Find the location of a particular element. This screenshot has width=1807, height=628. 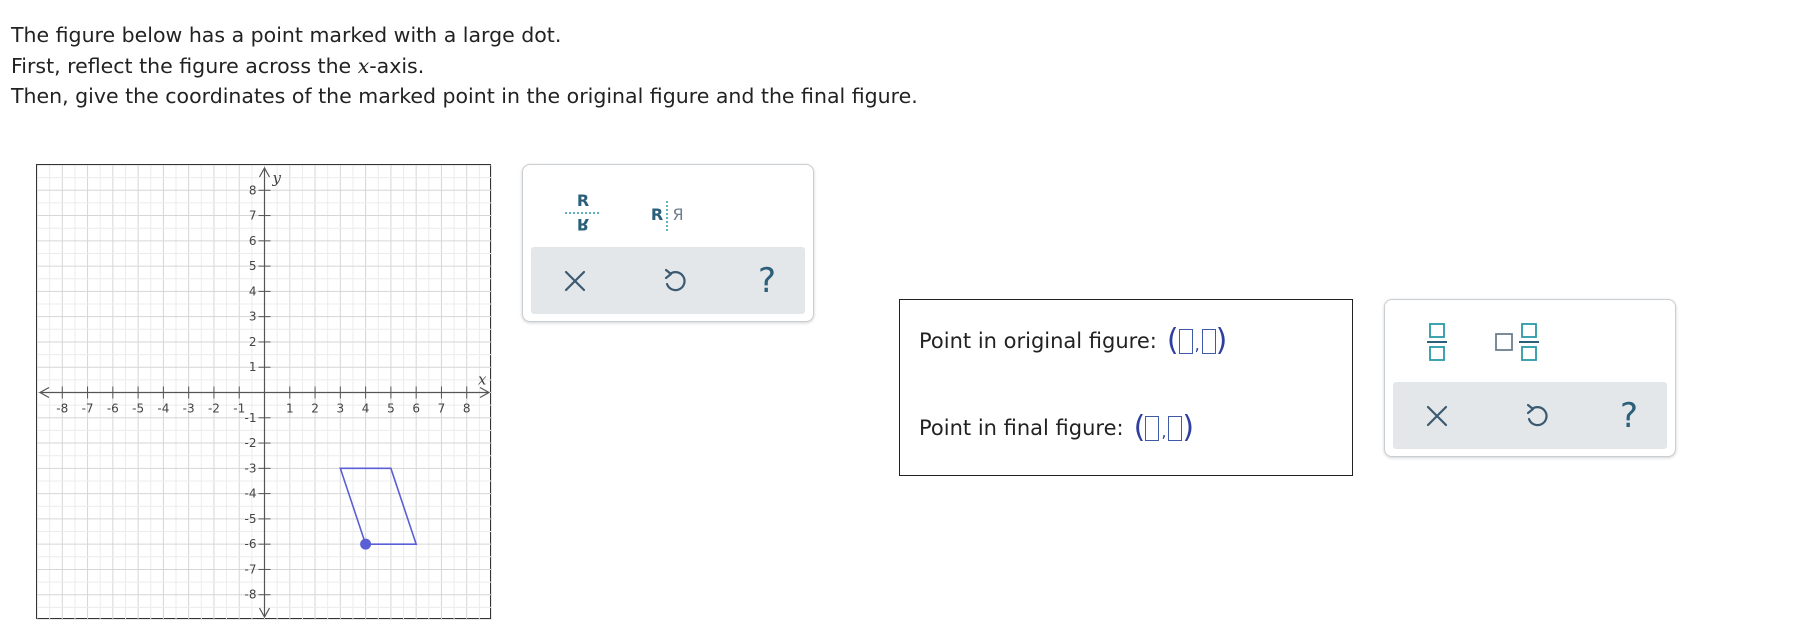

prompt-line-2-end: -axis. is located at coordinates (397, 65).